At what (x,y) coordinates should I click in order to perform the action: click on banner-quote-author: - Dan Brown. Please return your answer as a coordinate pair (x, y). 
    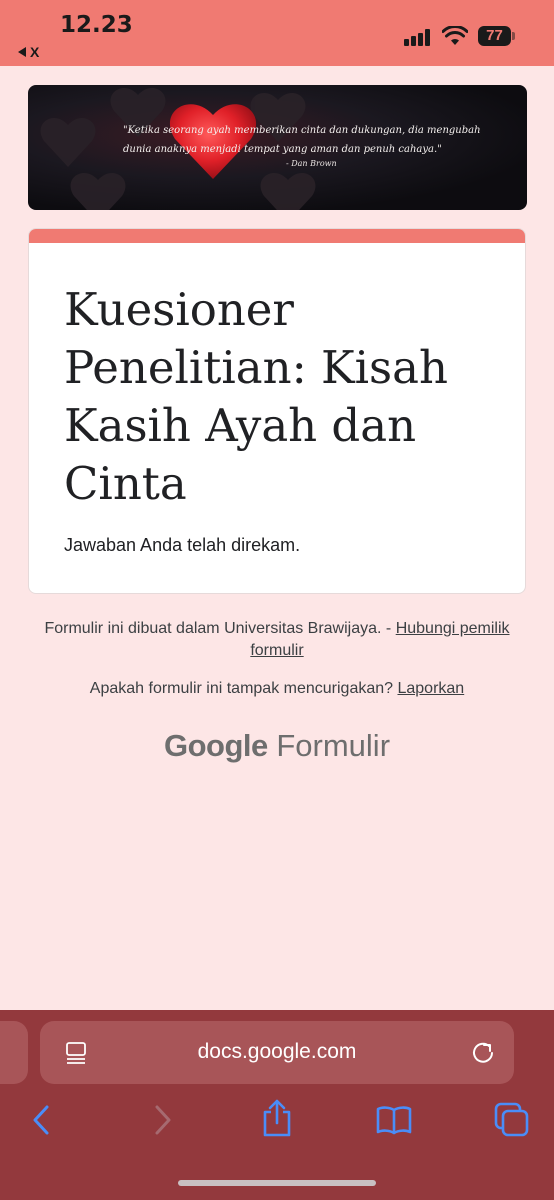
    Looking at the image, I should click on (311, 163).